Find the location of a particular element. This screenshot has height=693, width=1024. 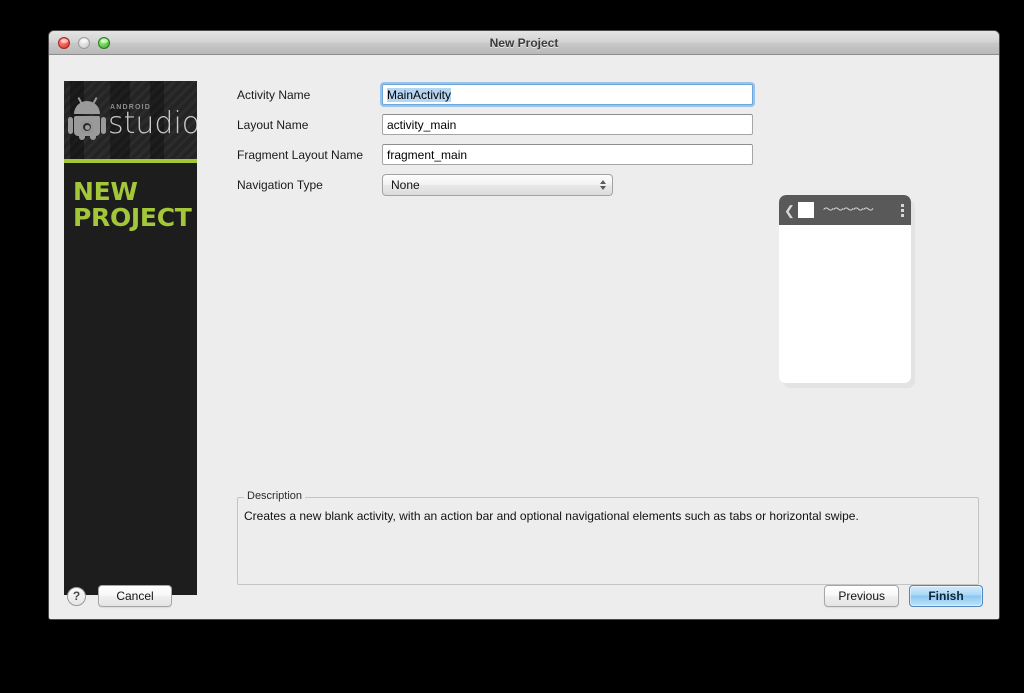

label-layout-name: Layout Name is located at coordinates (273, 124).